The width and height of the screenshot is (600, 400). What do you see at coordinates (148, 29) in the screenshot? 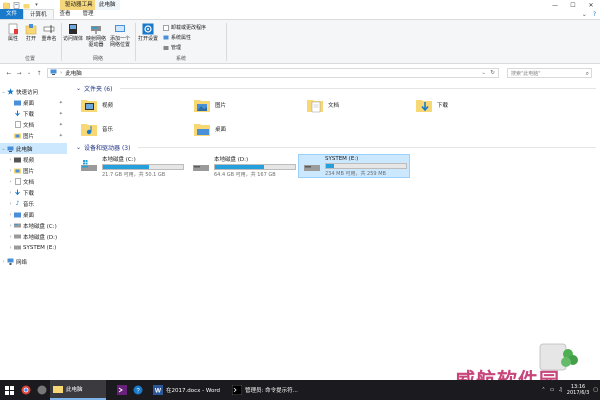
I see `settings-gear-icon` at bounding box center [148, 29].